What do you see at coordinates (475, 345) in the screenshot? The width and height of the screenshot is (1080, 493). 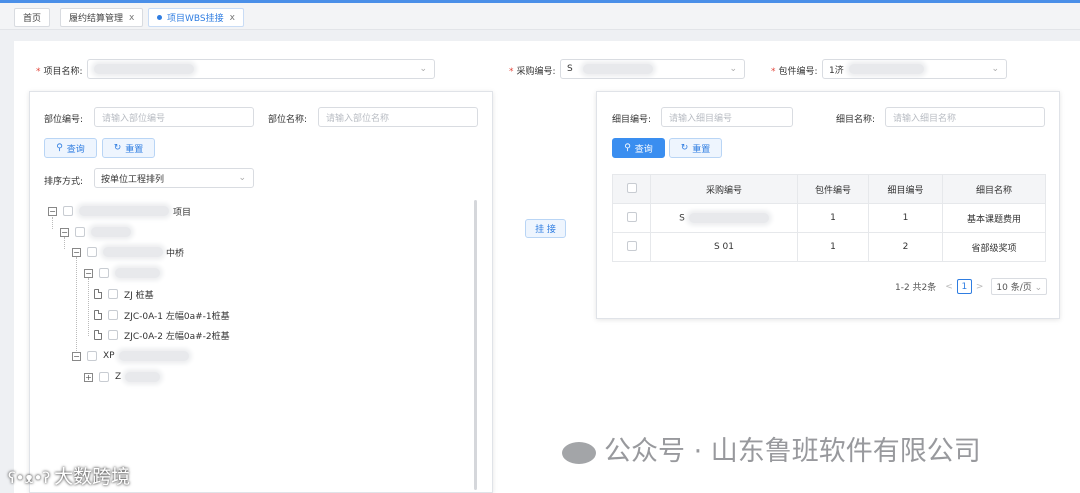 I see `tree-scrollbar` at bounding box center [475, 345].